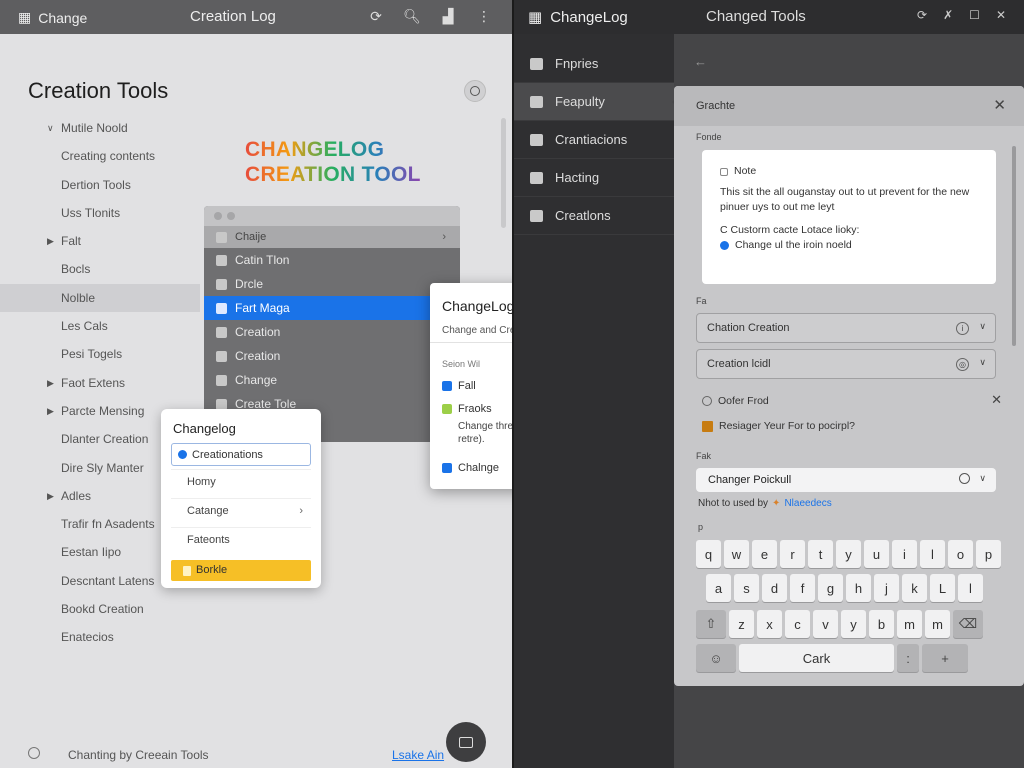  What do you see at coordinates (100, 354) in the screenshot?
I see `nav-item: Pesi Togels` at bounding box center [100, 354].